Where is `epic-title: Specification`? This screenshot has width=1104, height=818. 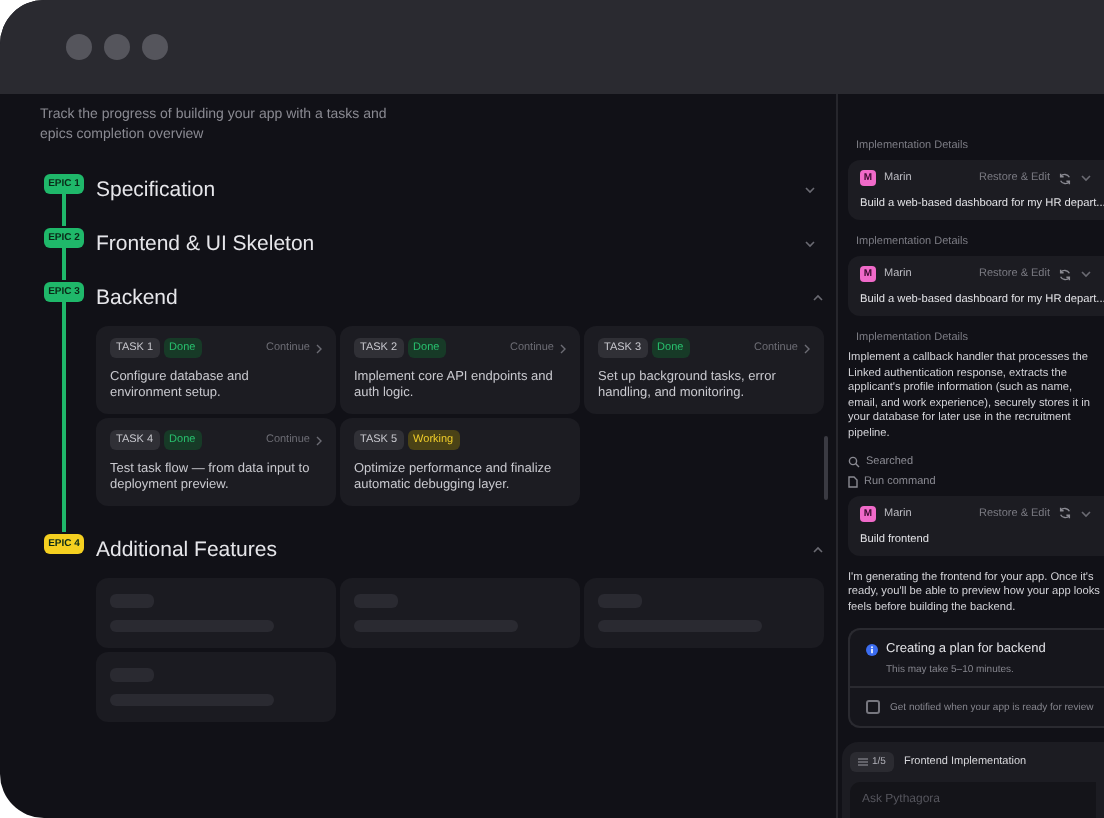 epic-title: Specification is located at coordinates (156, 190).